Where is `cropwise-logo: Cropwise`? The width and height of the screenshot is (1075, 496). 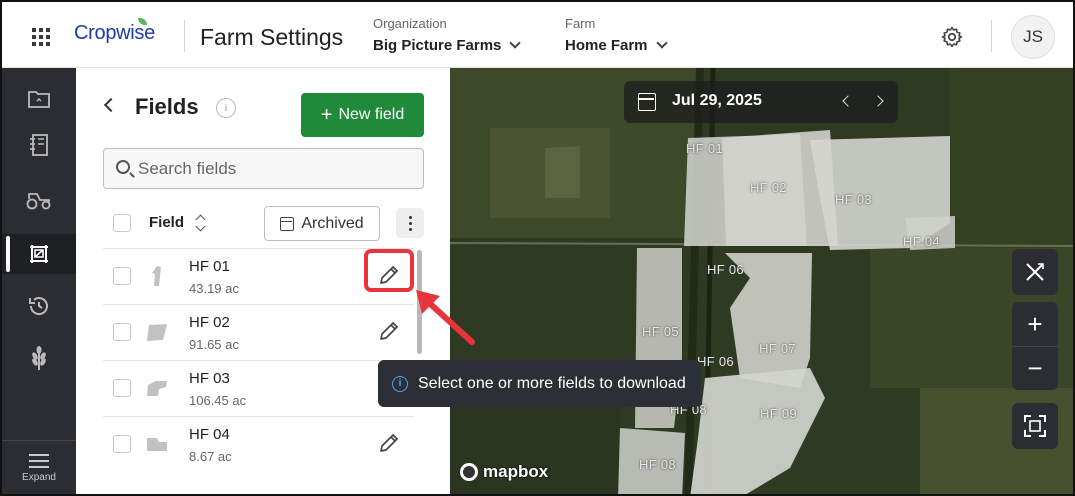 cropwise-logo: Cropwise is located at coordinates (114, 33).